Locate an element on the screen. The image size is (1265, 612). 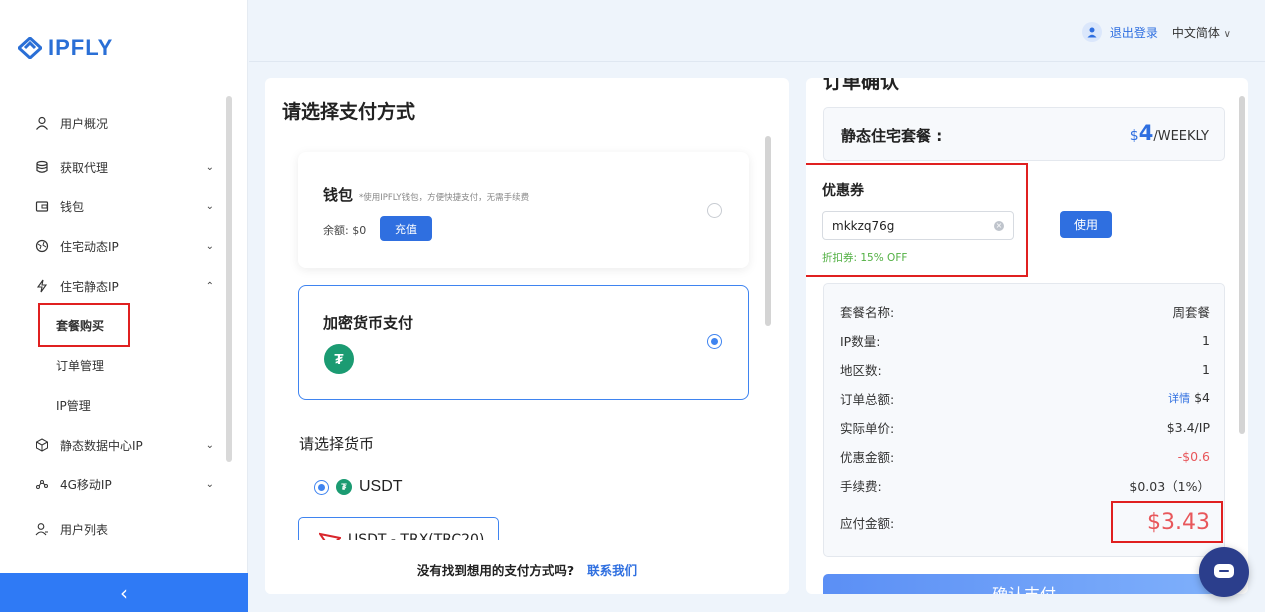
user-icon is located at coordinates (42, 123).